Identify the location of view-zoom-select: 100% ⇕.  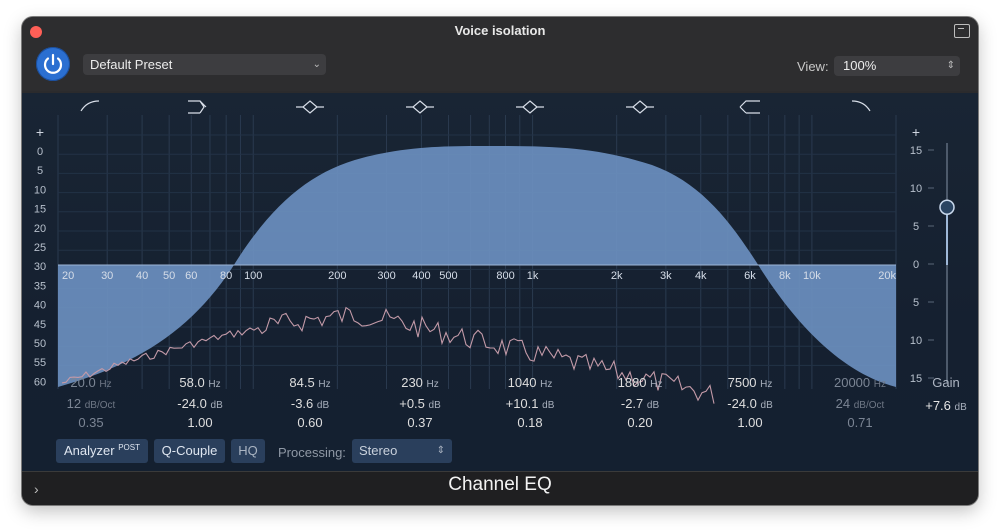
(897, 66).